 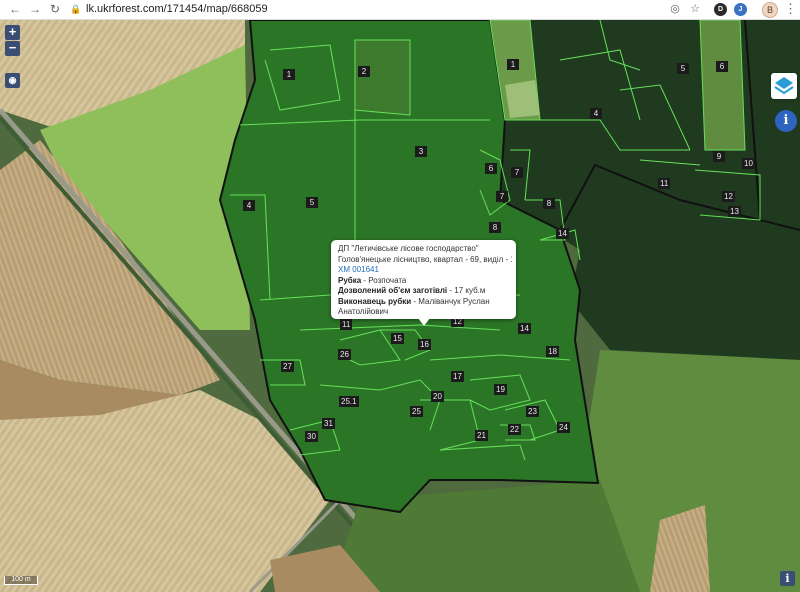 I want to click on popup-volume: Дозволений об'єм заготівлі - 17 куб.м, so click(x=412, y=290).